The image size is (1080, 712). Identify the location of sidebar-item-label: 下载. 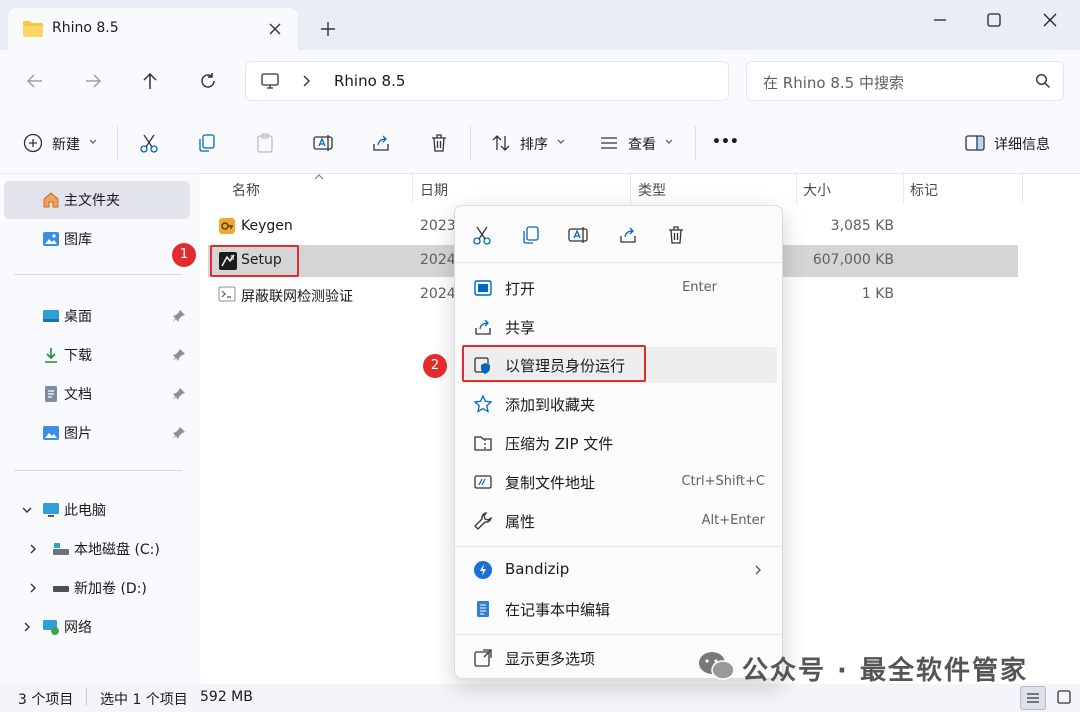
(78, 356).